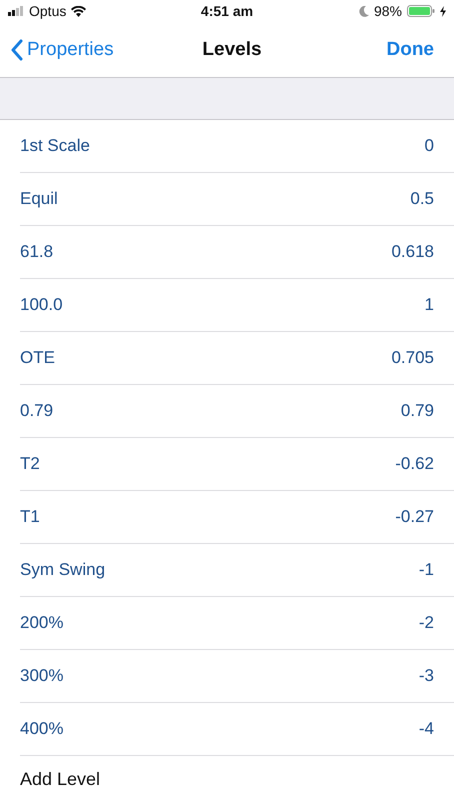 This screenshot has width=454, height=800. What do you see at coordinates (389, 49) in the screenshot?
I see `done-button: Done` at bounding box center [389, 49].